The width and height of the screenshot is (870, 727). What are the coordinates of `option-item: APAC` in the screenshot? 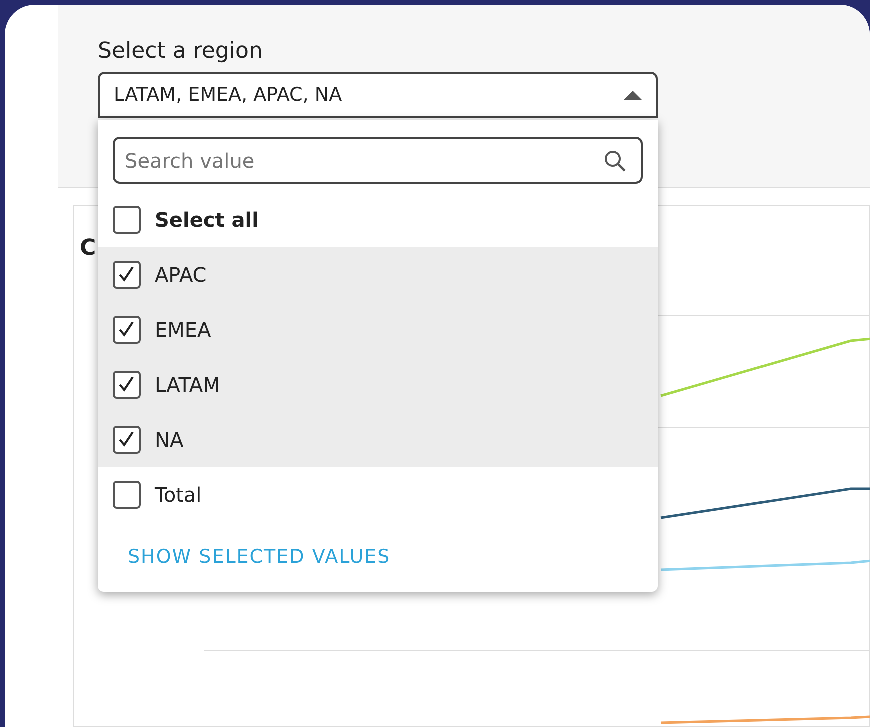 It's located at (378, 274).